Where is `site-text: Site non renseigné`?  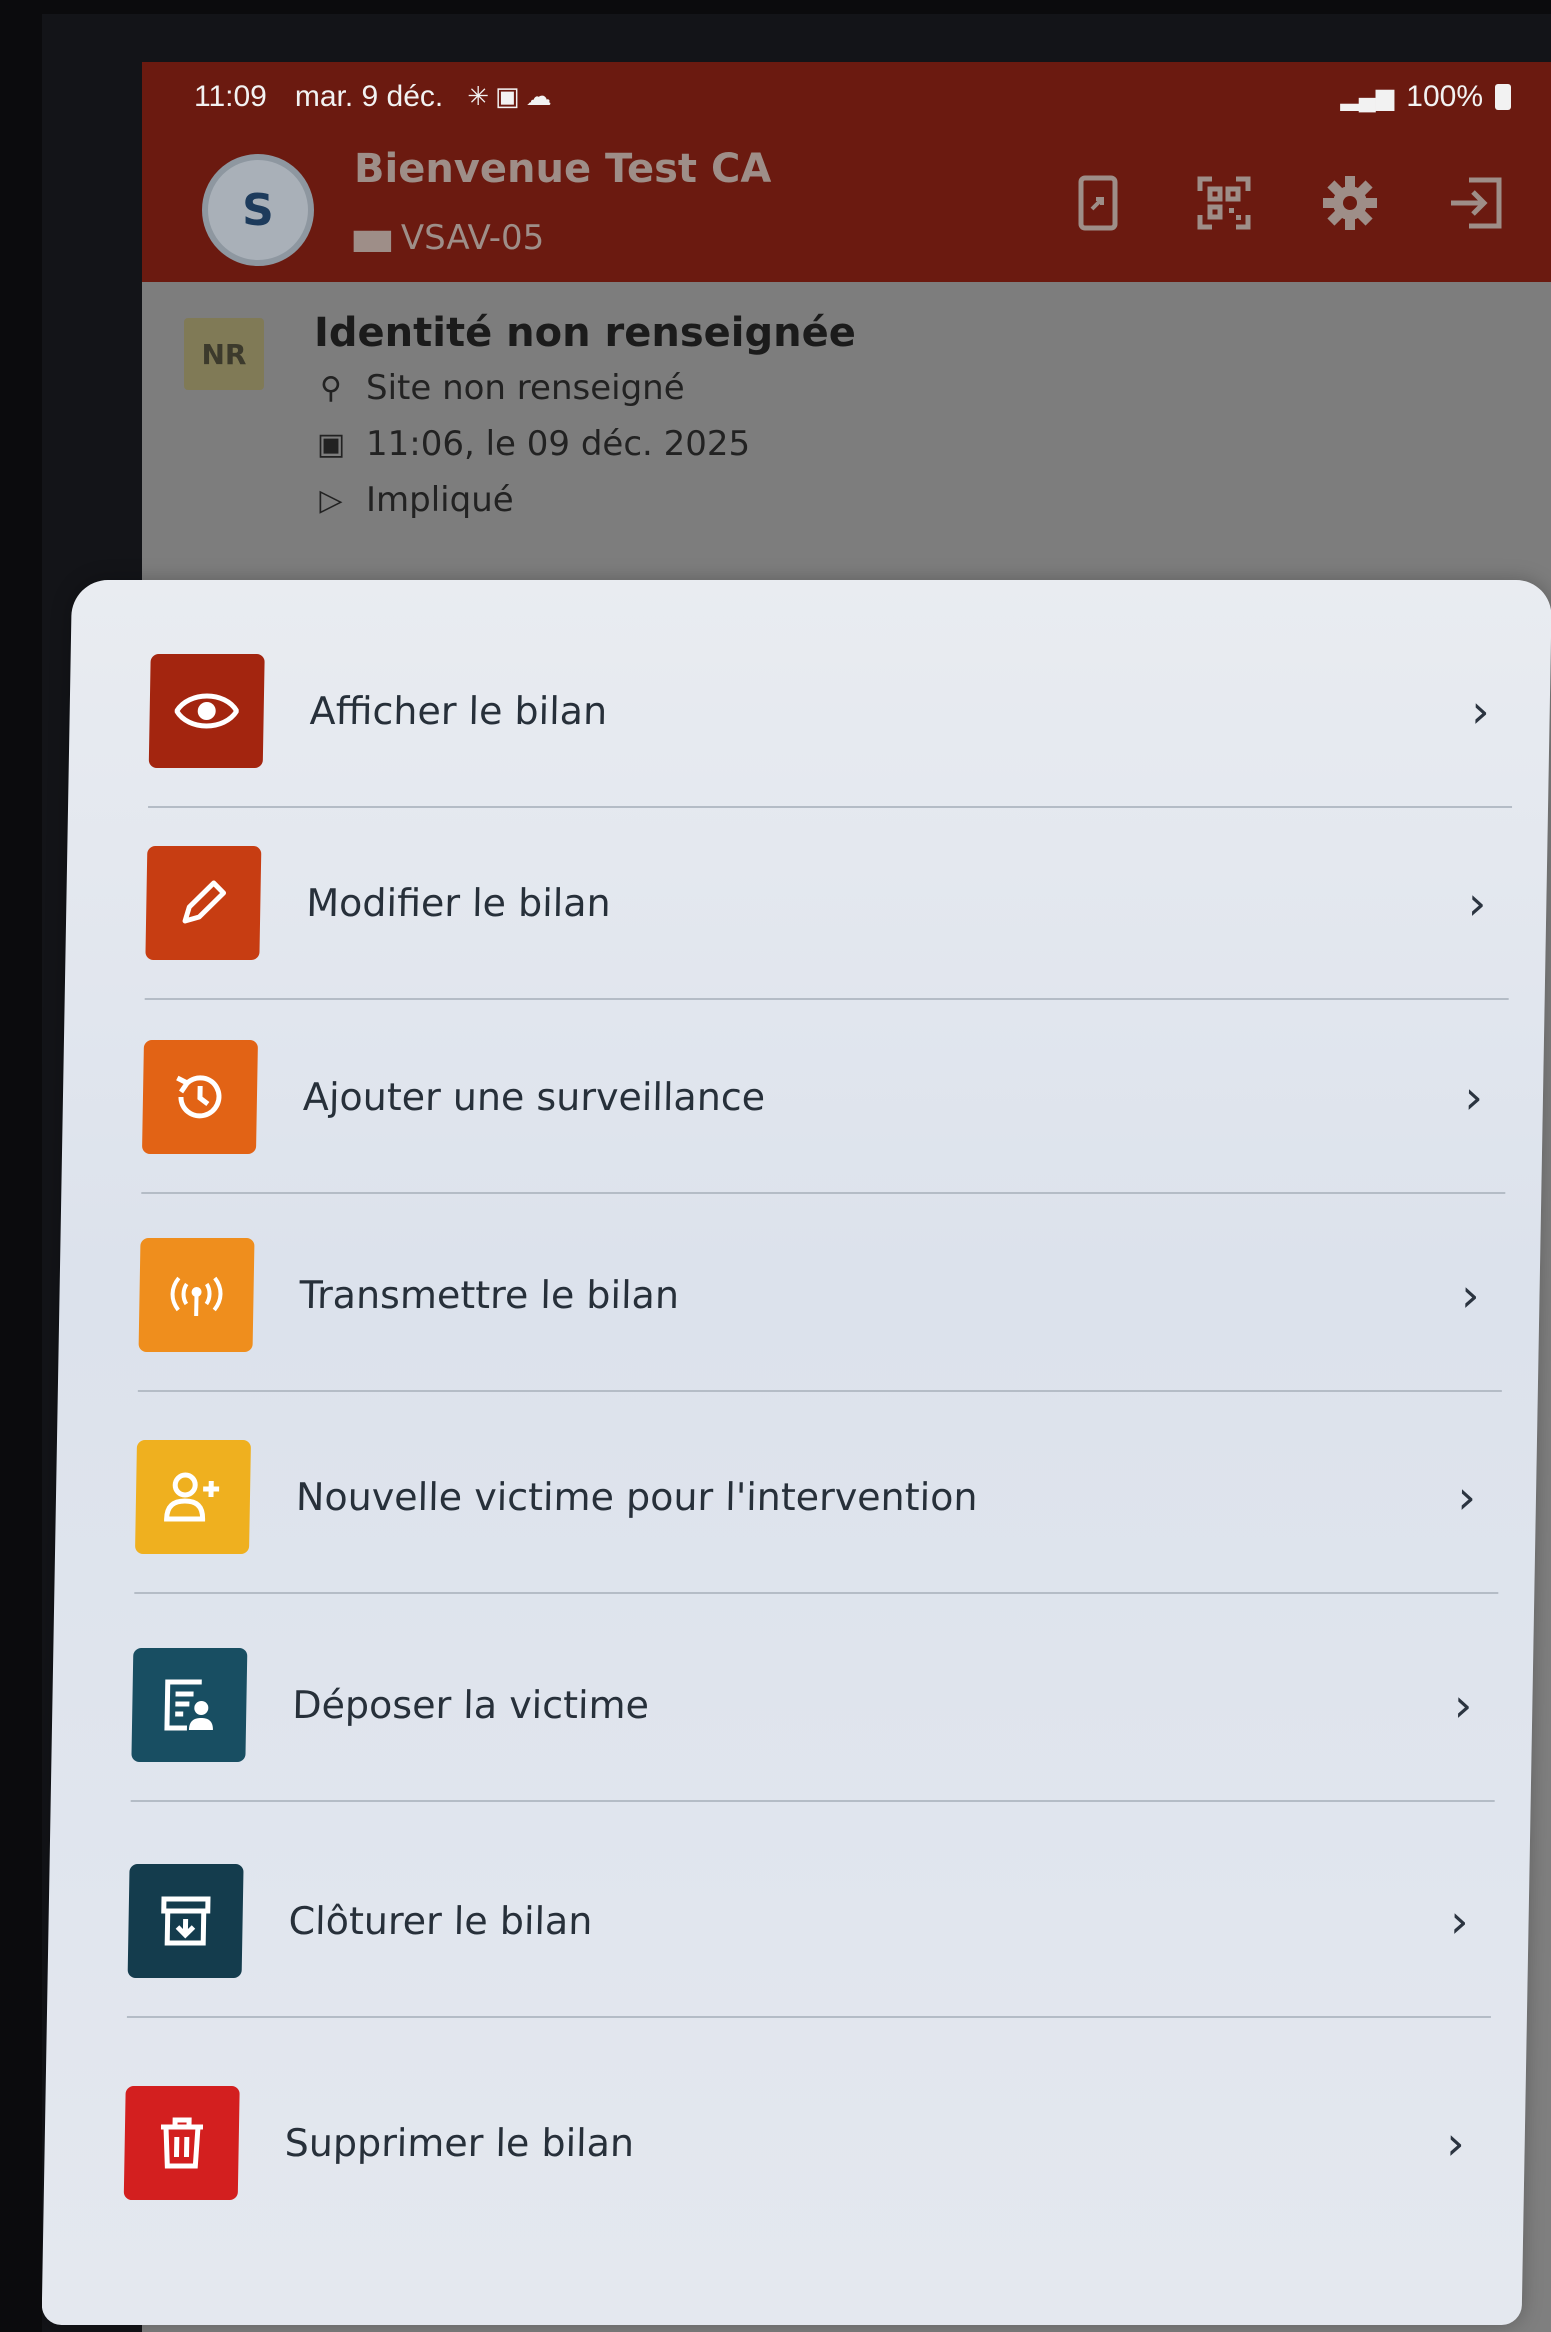 site-text: Site non renseigné is located at coordinates (525, 388).